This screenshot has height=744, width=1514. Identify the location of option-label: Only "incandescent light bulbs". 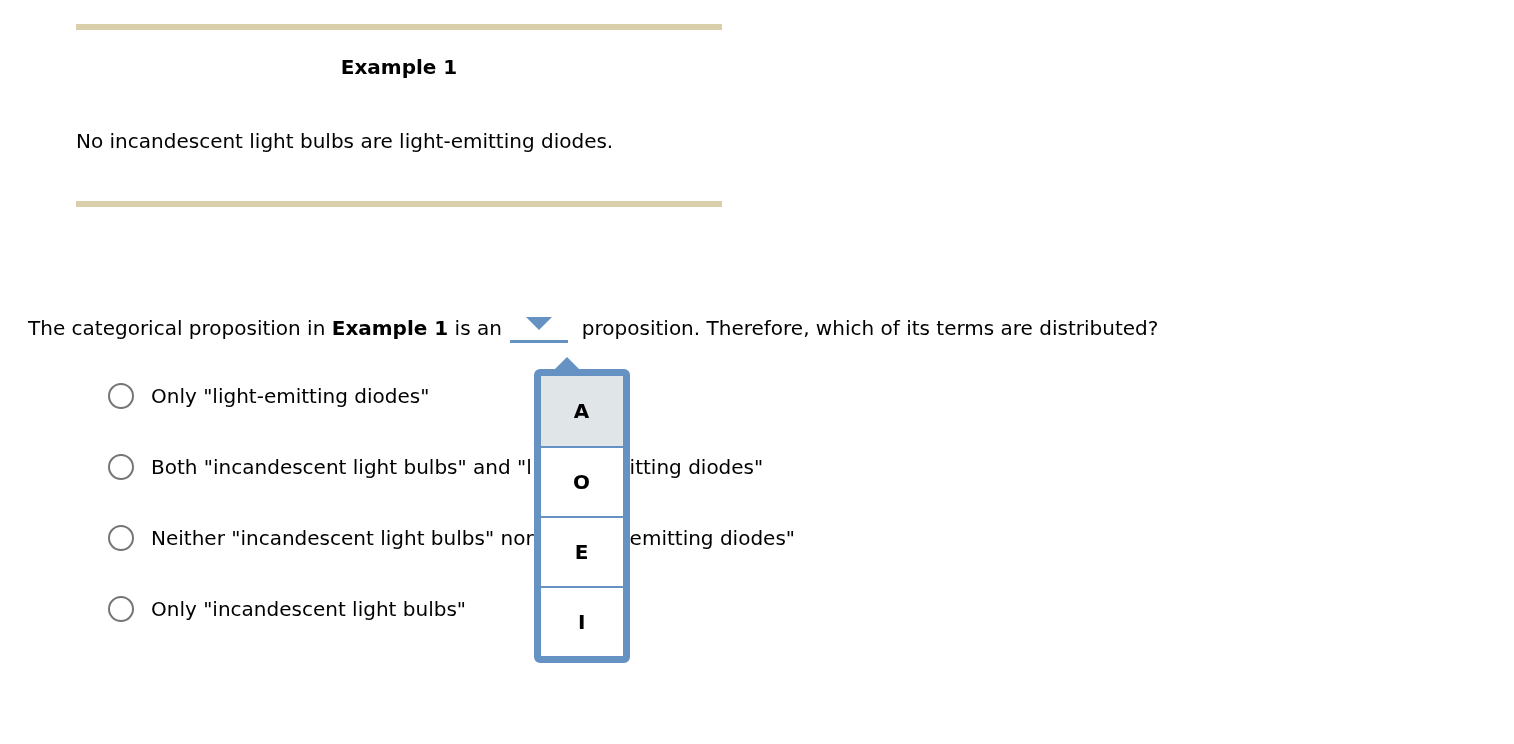
(309, 609).